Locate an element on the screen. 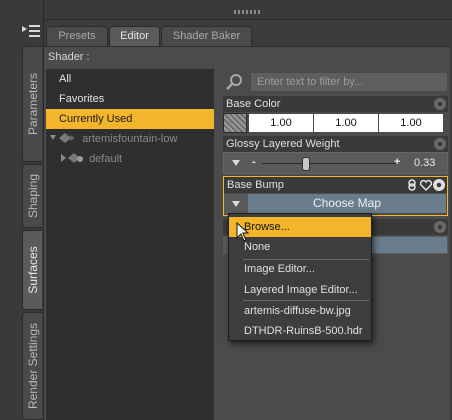 The height and width of the screenshot is (420, 452). tab-surfaces: Surfaces is located at coordinates (32, 270).